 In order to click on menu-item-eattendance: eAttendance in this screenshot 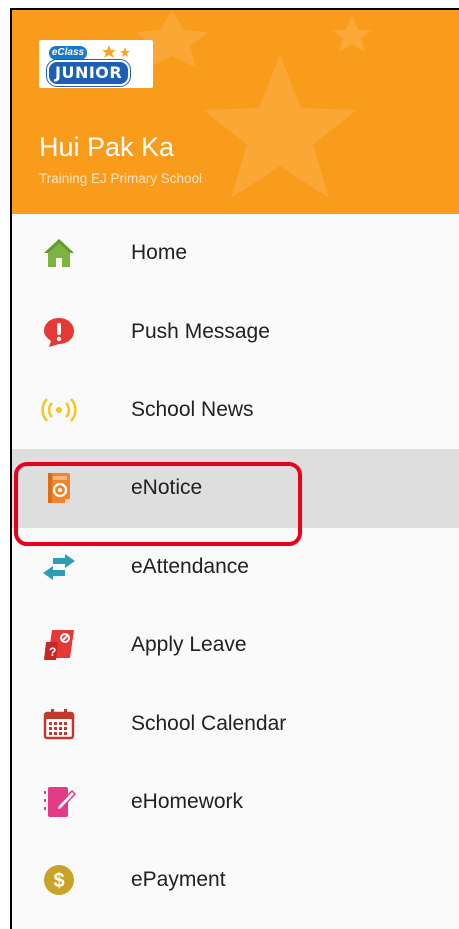, I will do `click(235, 567)`.